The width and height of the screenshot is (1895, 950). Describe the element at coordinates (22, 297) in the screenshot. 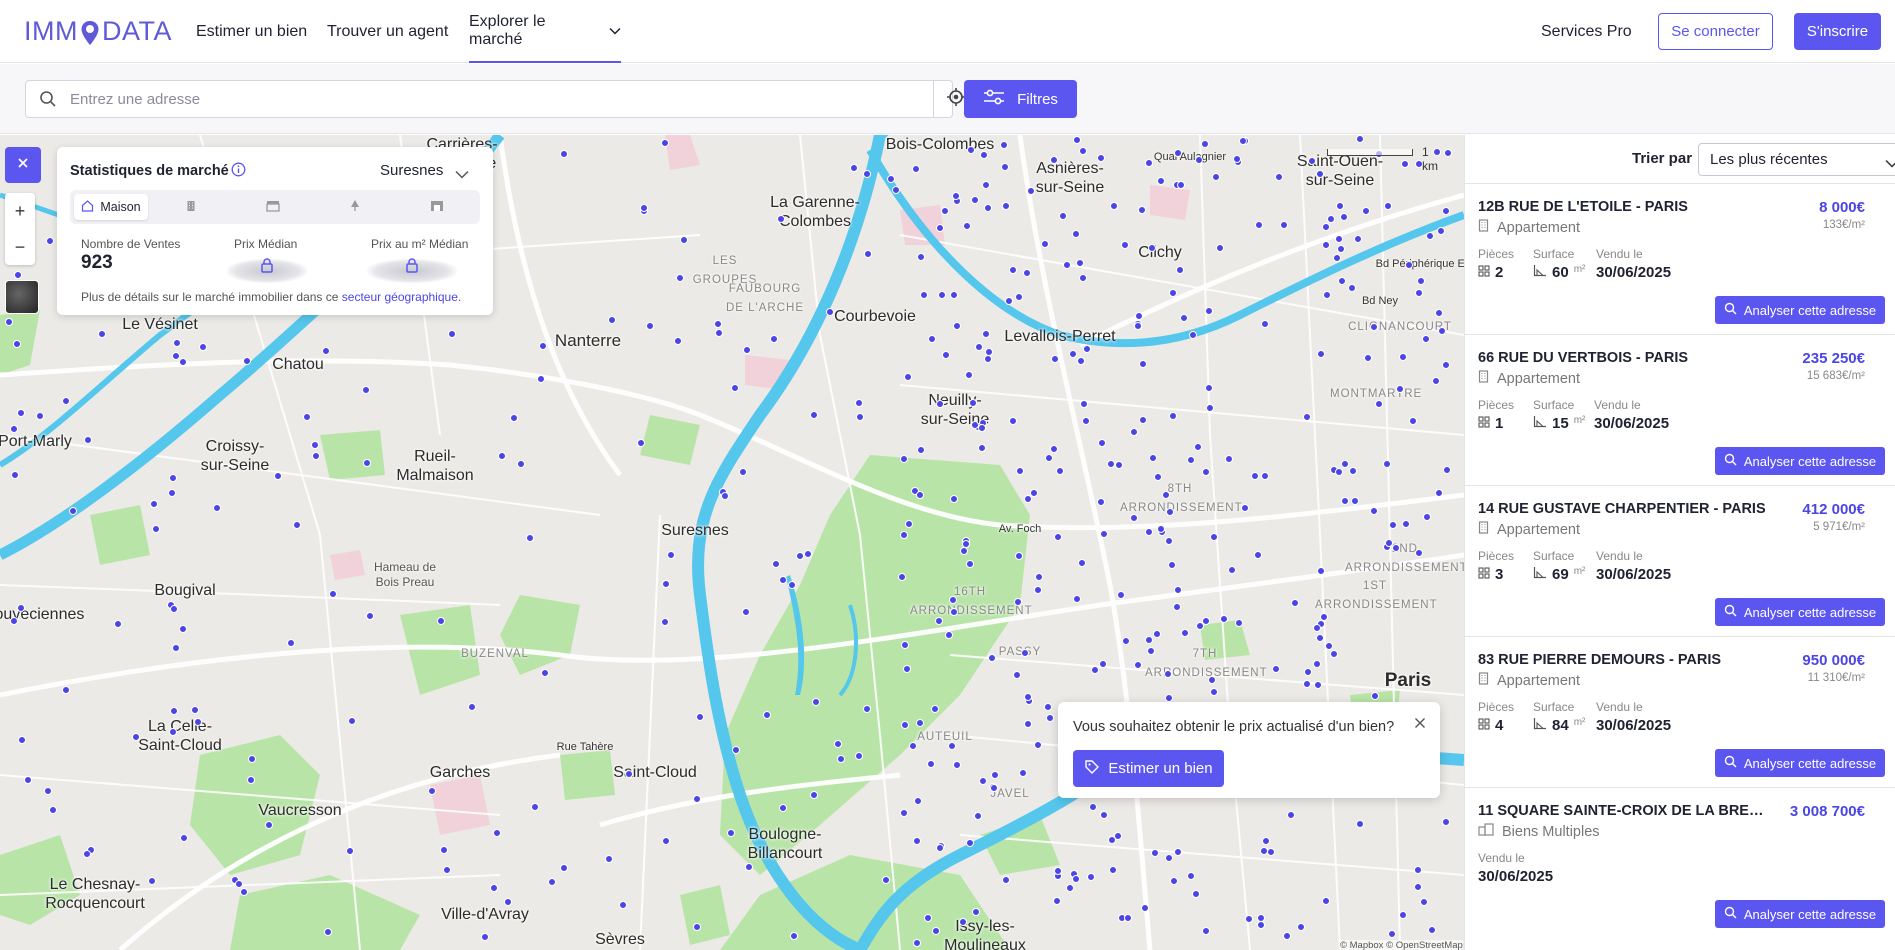

I see `satellite-toggle` at that location.